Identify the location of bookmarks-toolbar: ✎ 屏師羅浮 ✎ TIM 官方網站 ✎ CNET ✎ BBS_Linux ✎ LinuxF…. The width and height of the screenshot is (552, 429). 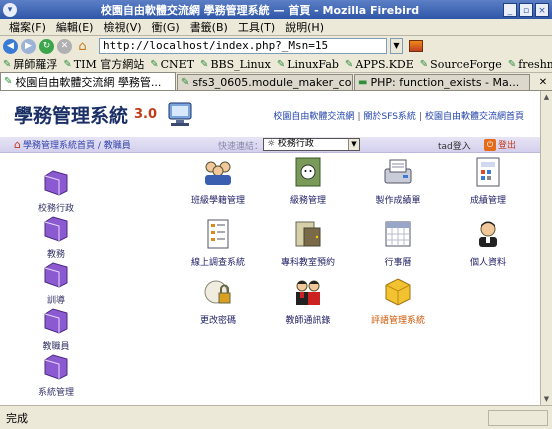
(276, 64).